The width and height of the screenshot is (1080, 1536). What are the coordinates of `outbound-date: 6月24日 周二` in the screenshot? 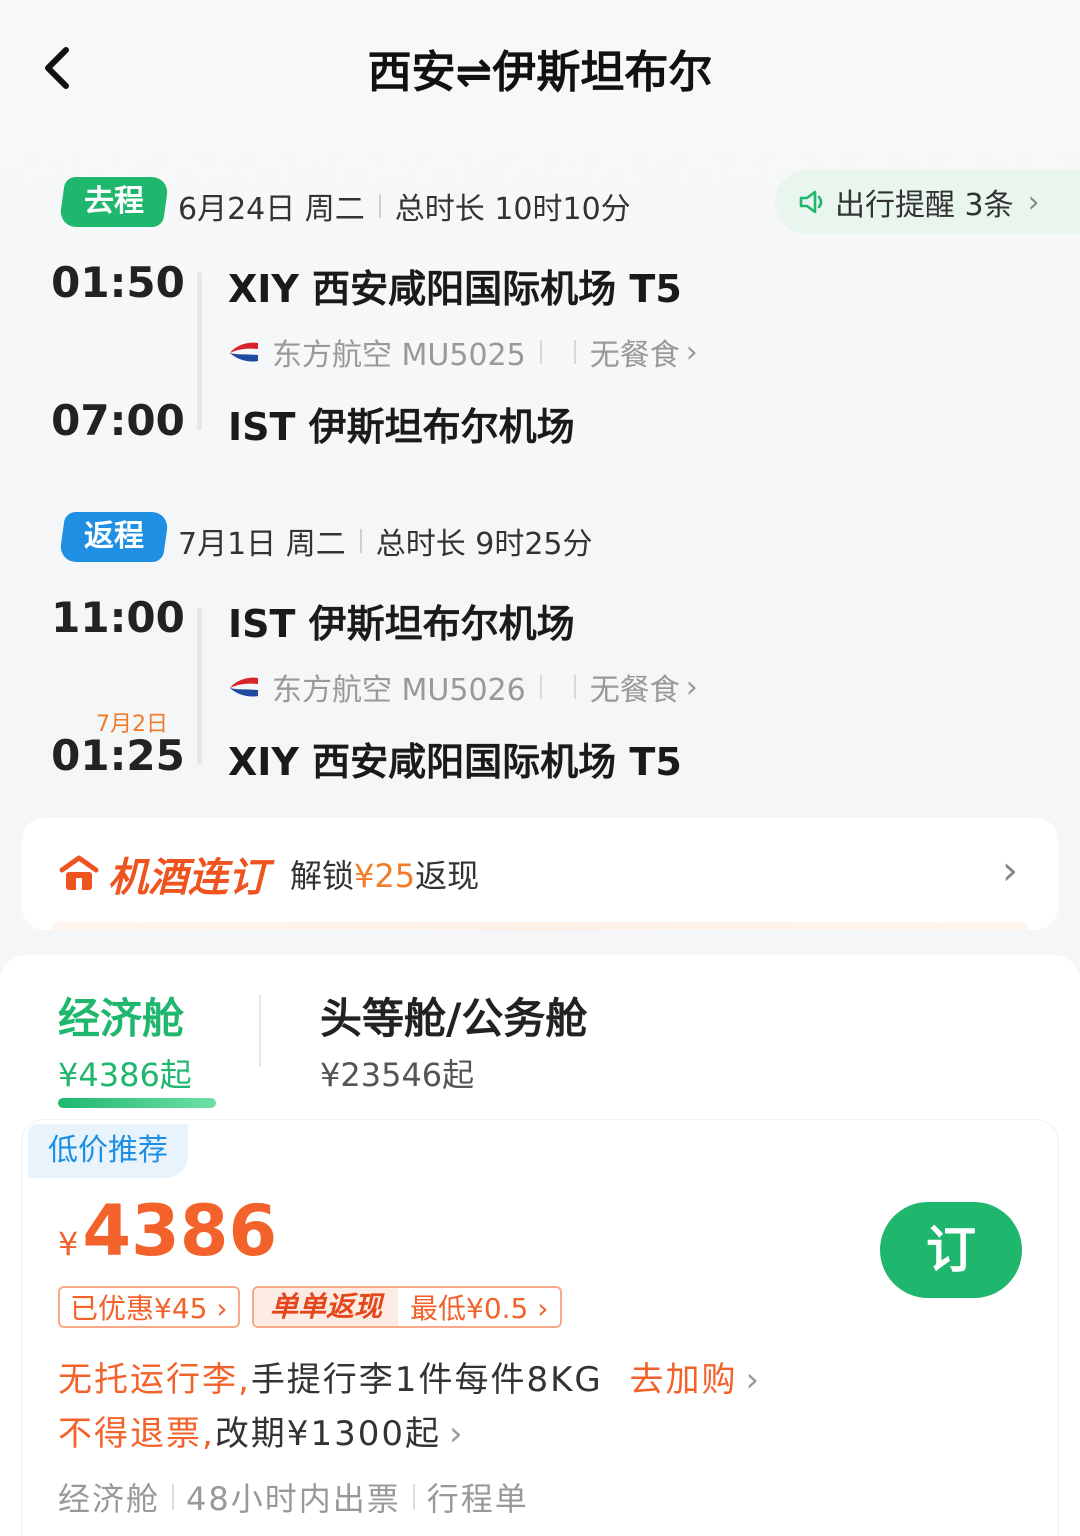 It's located at (271, 209).